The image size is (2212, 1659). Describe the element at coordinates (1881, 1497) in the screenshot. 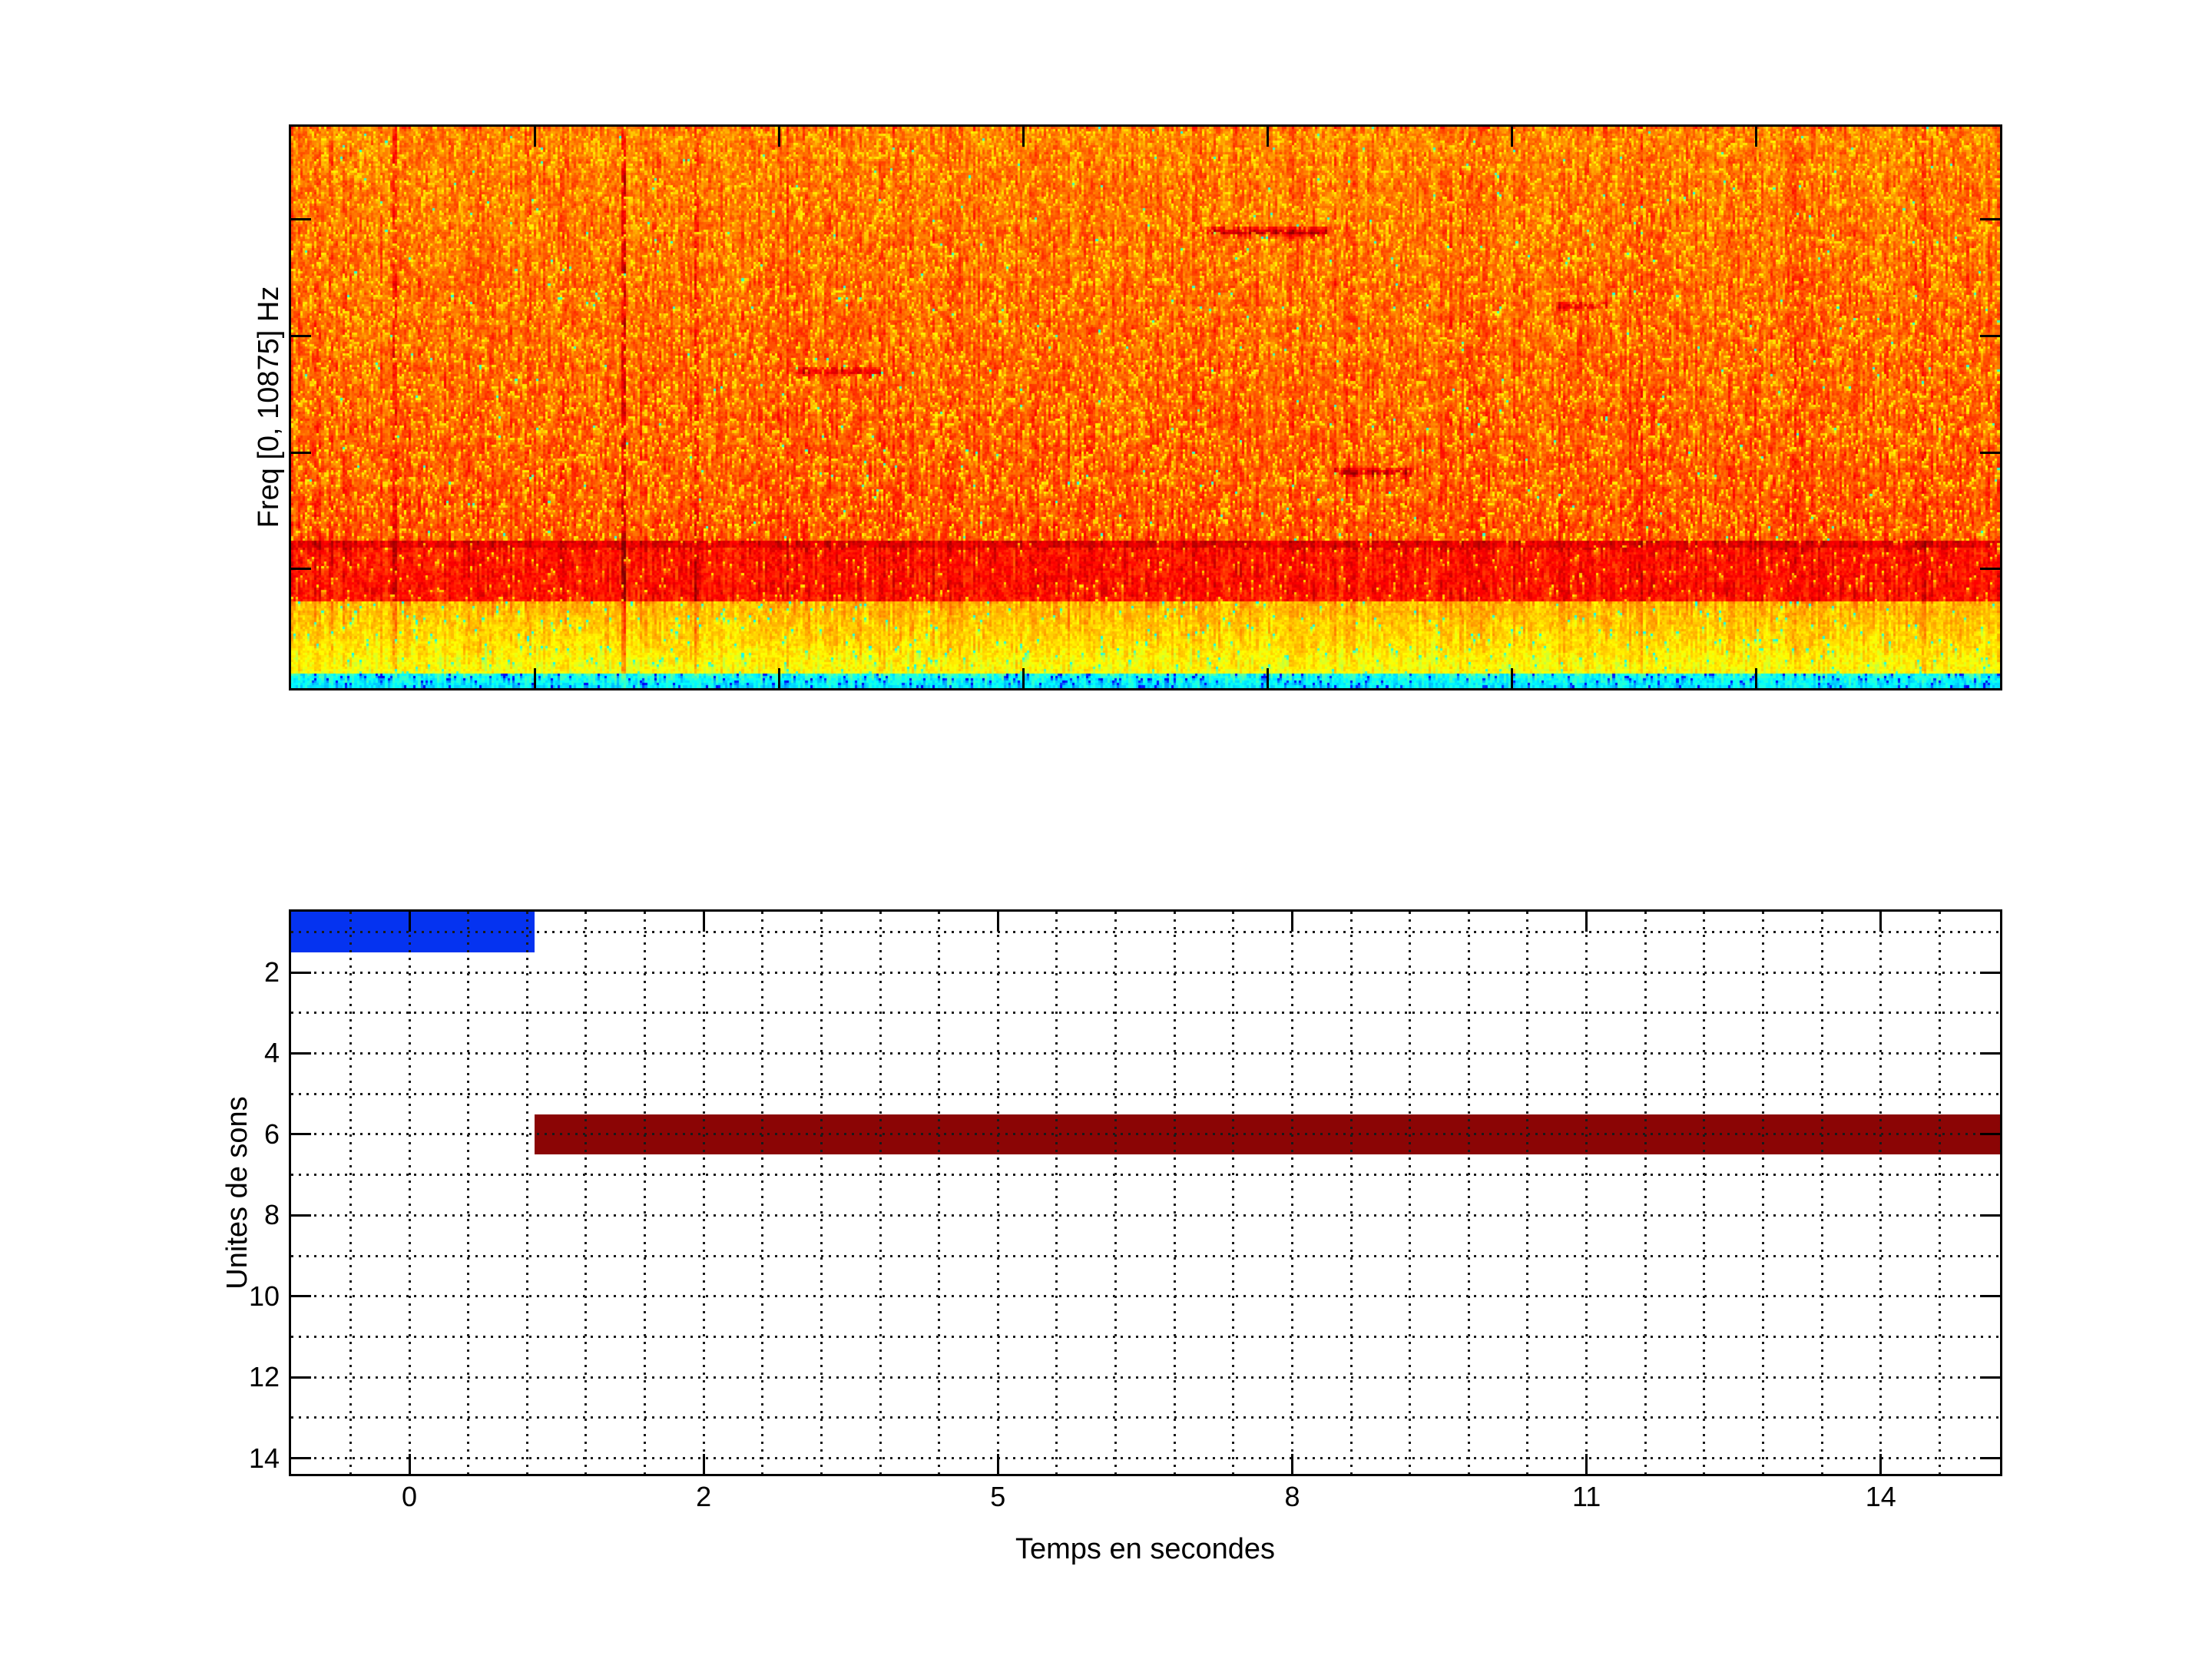

I see `x-tick-label: 14` at that location.